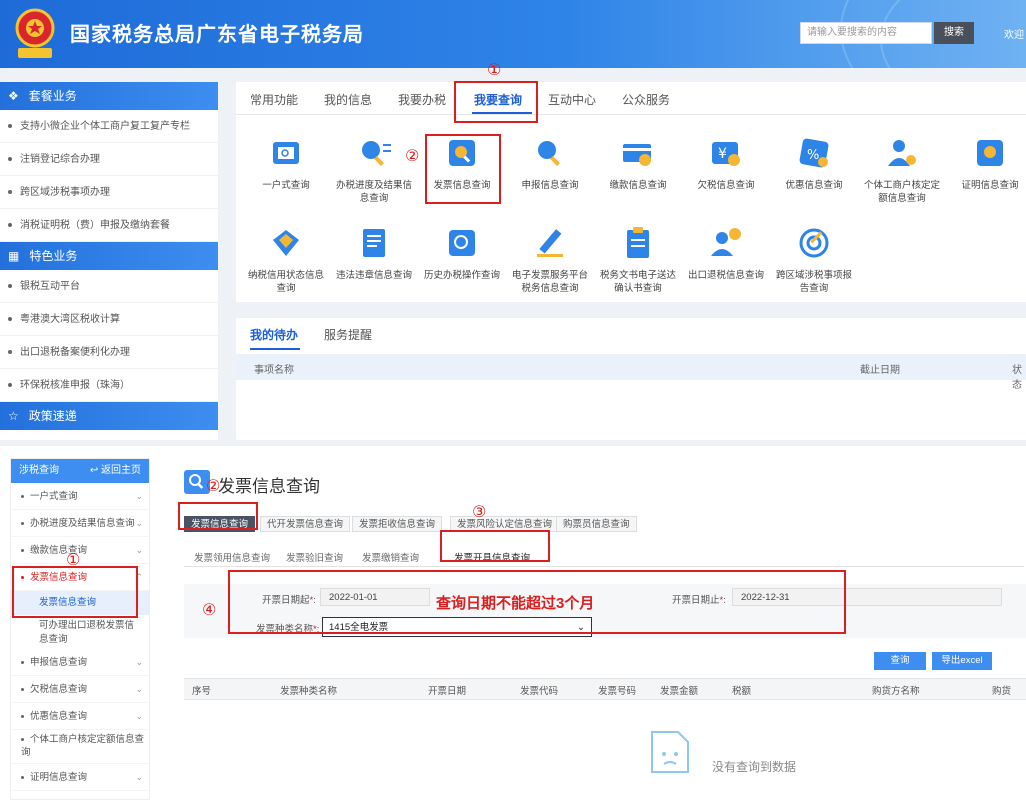 This screenshot has width=1026, height=800. Describe the element at coordinates (550, 259) in the screenshot. I see `func-einvoice-query: 电子发票服务平台税务信息查询` at that location.